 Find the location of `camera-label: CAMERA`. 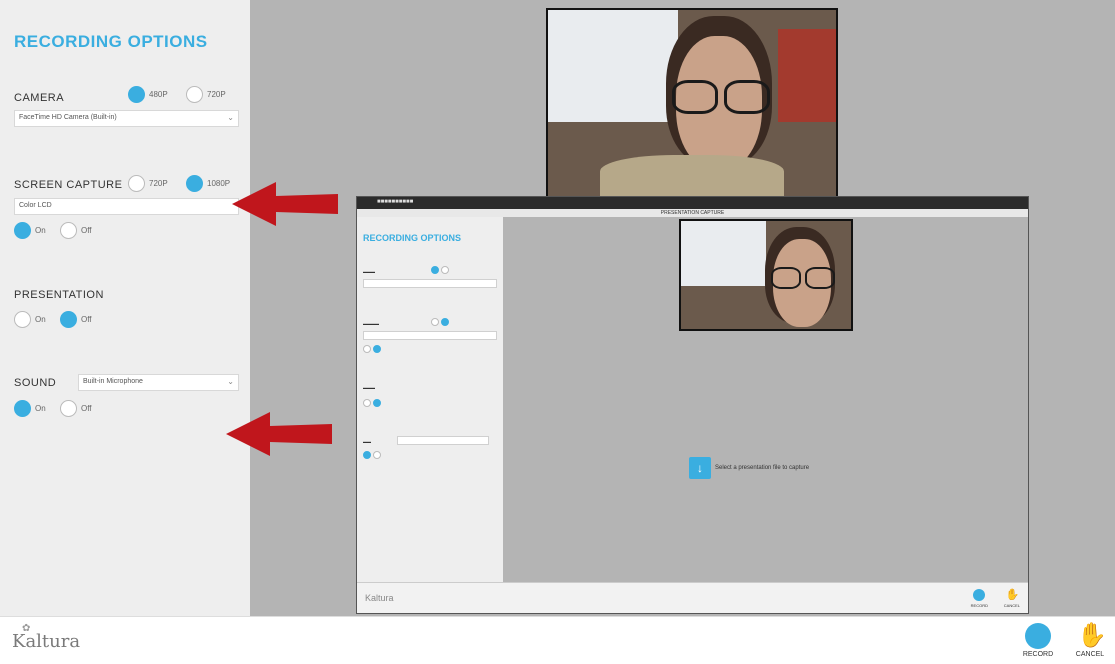

camera-label: CAMERA is located at coordinates (39, 98).